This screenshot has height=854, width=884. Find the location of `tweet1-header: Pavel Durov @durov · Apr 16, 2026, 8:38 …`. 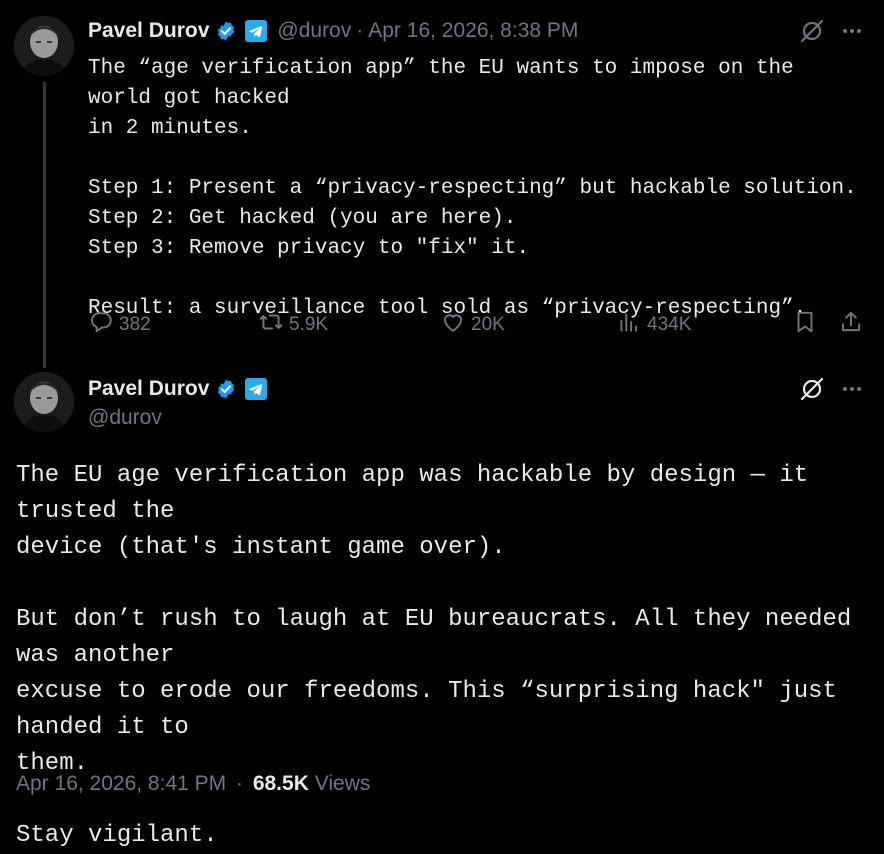

tweet1-header: Pavel Durov @durov · Apr 16, 2026, 8:38 … is located at coordinates (333, 31).